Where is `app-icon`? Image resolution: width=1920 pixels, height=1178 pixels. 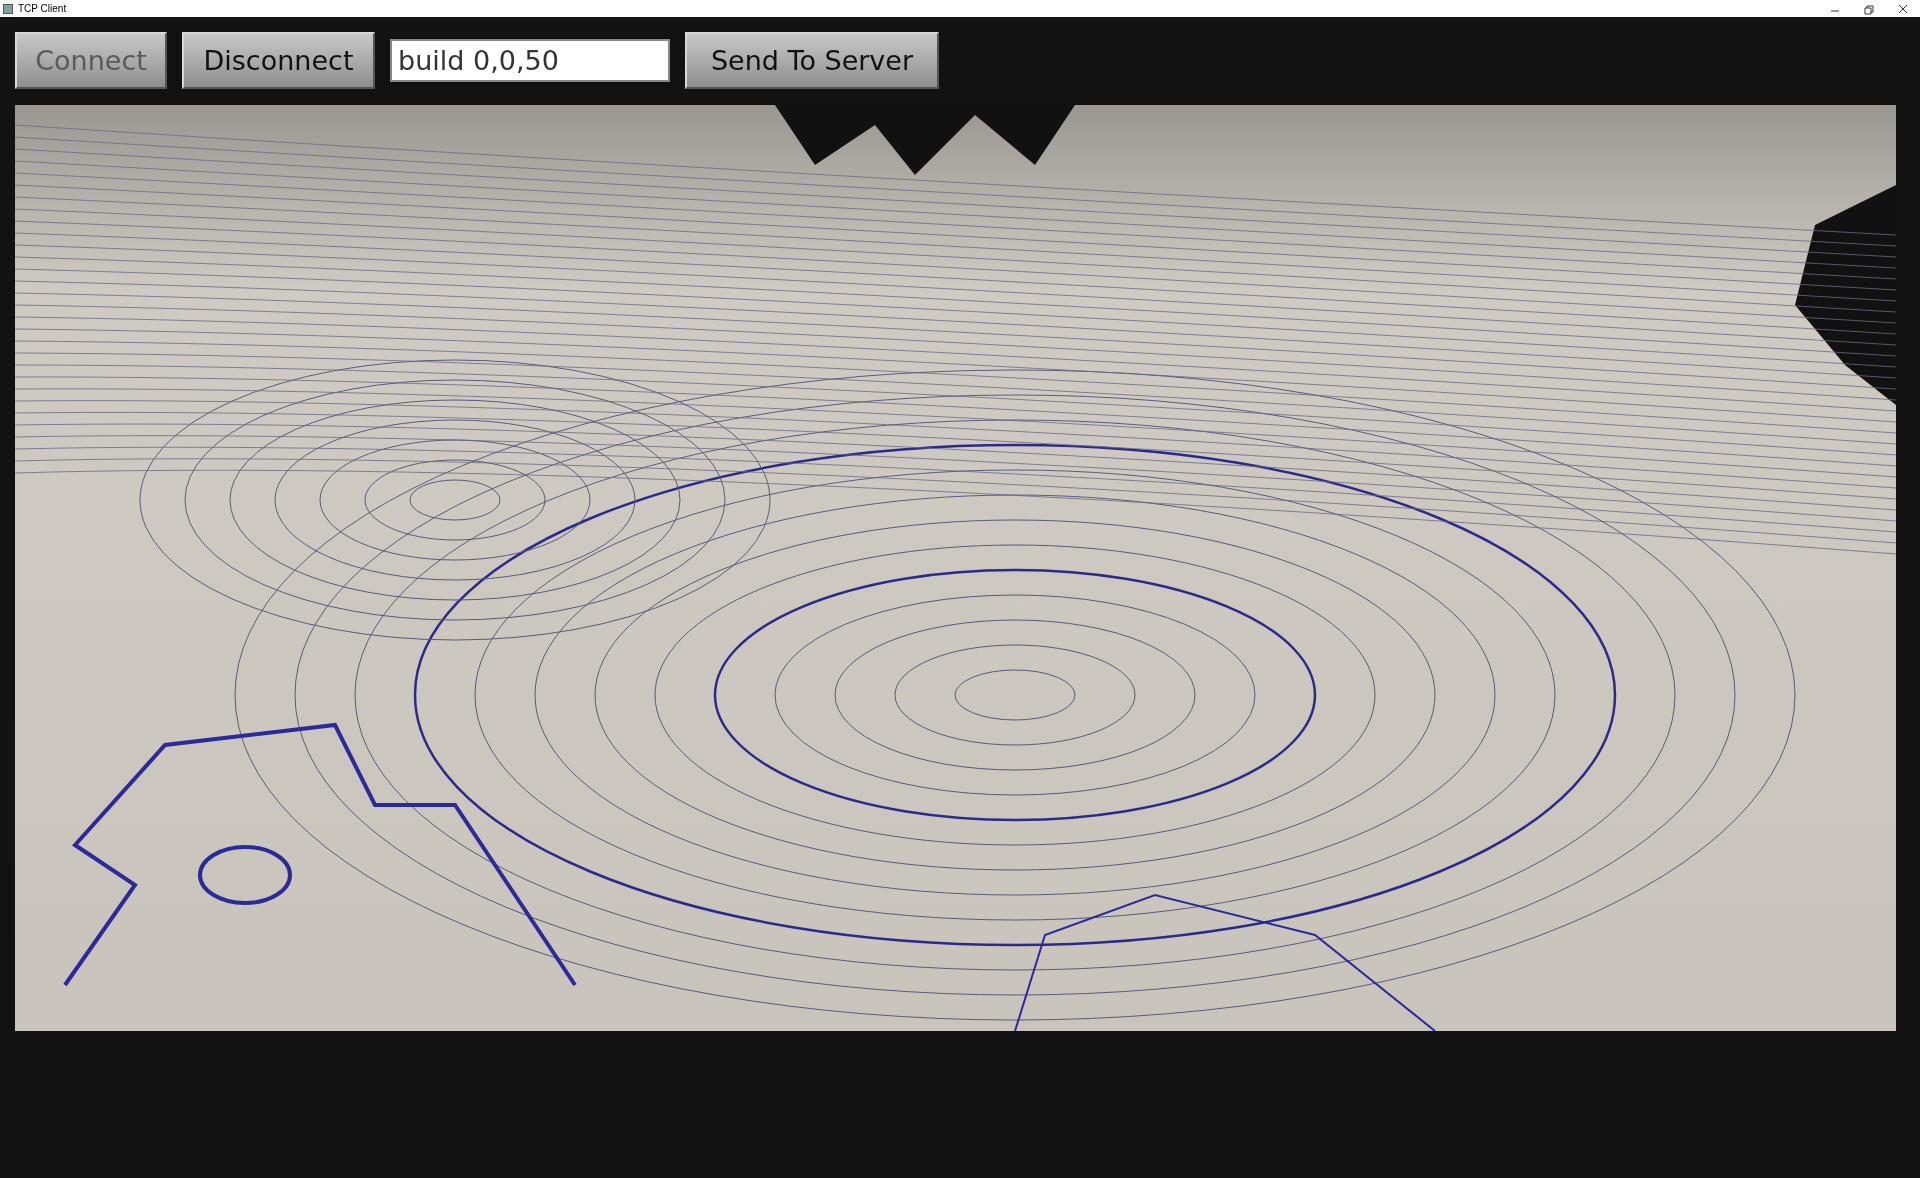 app-icon is located at coordinates (8, 8).